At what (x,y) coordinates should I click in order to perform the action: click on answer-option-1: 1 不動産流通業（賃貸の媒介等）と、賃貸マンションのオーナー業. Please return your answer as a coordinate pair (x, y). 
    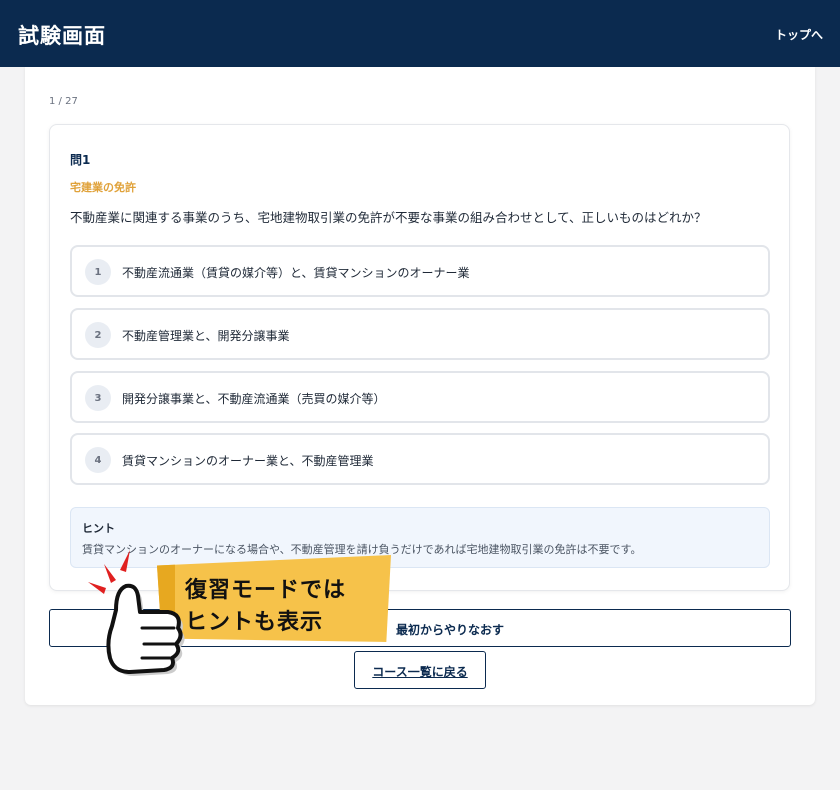
    Looking at the image, I should click on (420, 271).